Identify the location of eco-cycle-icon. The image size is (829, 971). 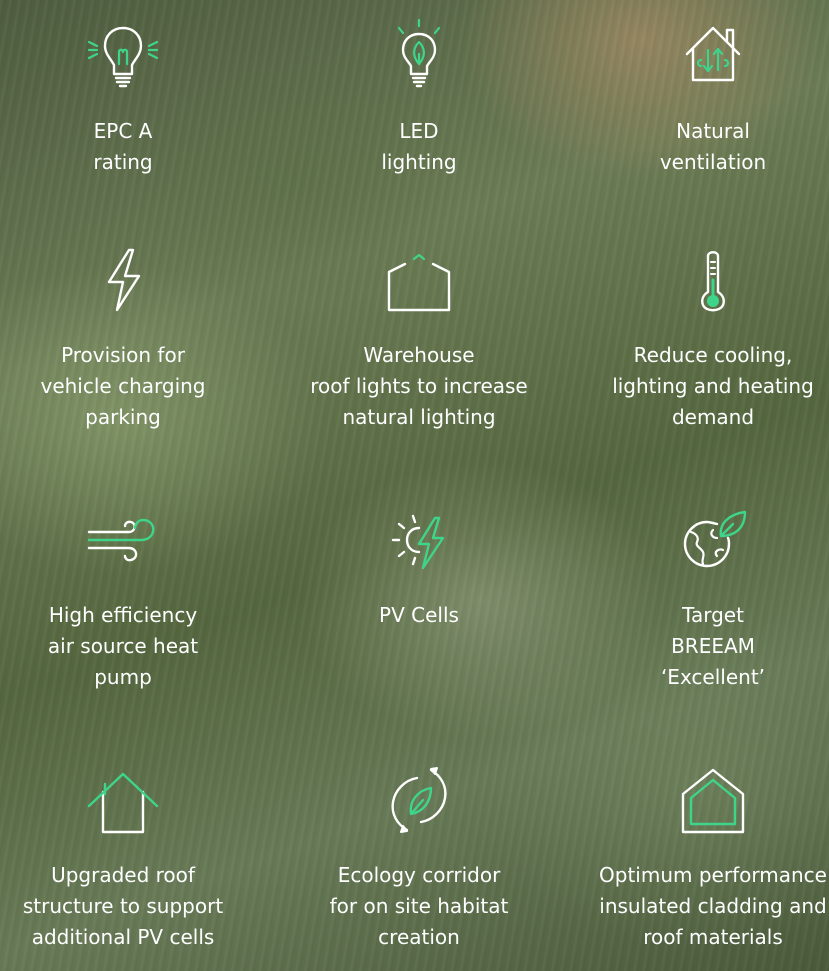
(419, 800).